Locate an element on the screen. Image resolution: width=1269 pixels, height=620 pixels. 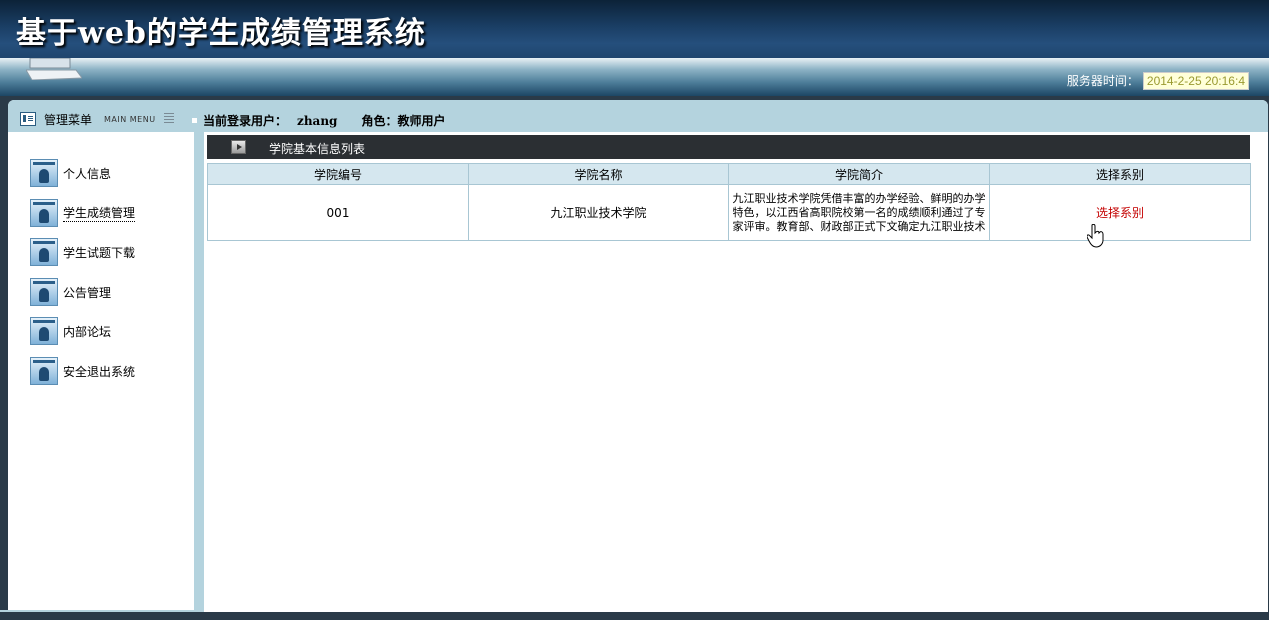
column-header-id: 学院编号 is located at coordinates (338, 174).